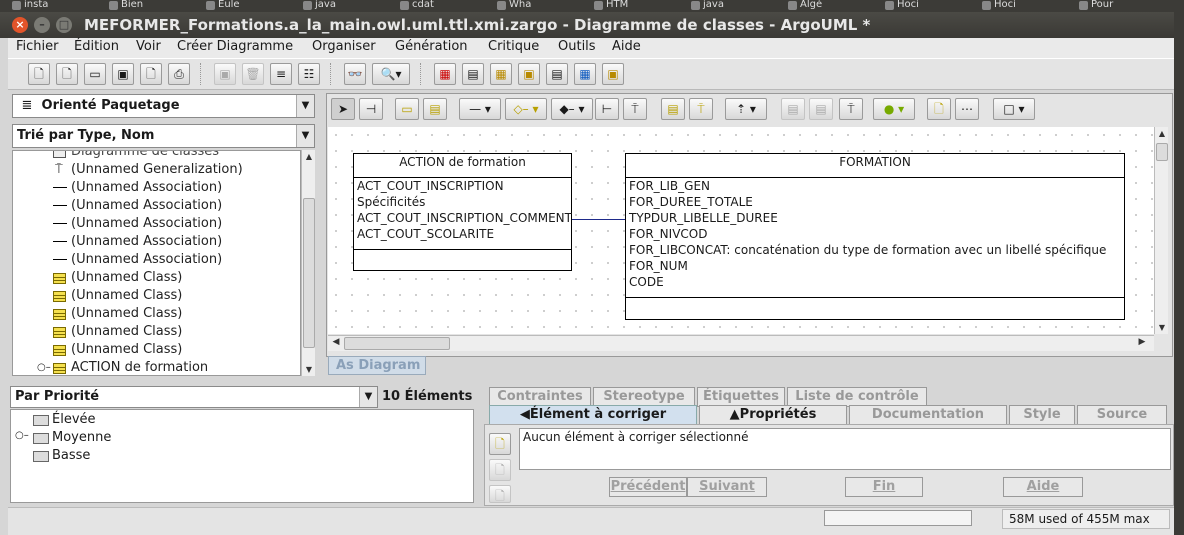 This screenshot has height=535, width=1184. What do you see at coordinates (20, 25) in the screenshot?
I see `close-window-button: ×` at bounding box center [20, 25].